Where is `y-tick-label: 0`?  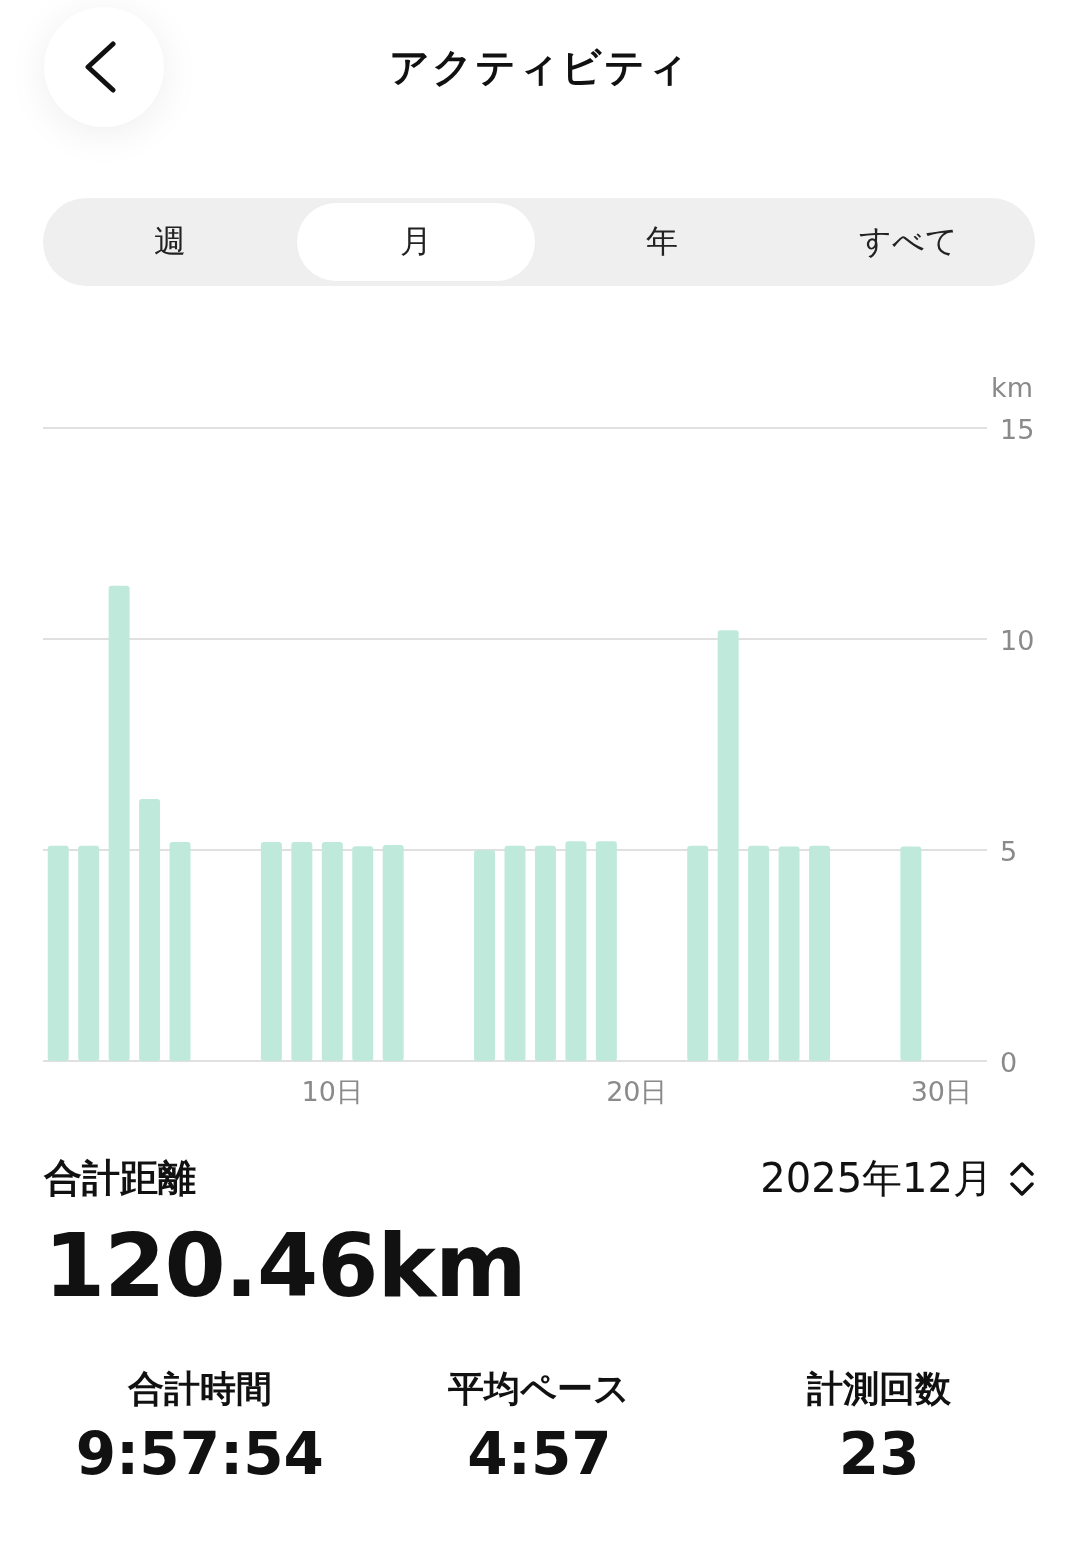 y-tick-label: 0 is located at coordinates (1009, 1062).